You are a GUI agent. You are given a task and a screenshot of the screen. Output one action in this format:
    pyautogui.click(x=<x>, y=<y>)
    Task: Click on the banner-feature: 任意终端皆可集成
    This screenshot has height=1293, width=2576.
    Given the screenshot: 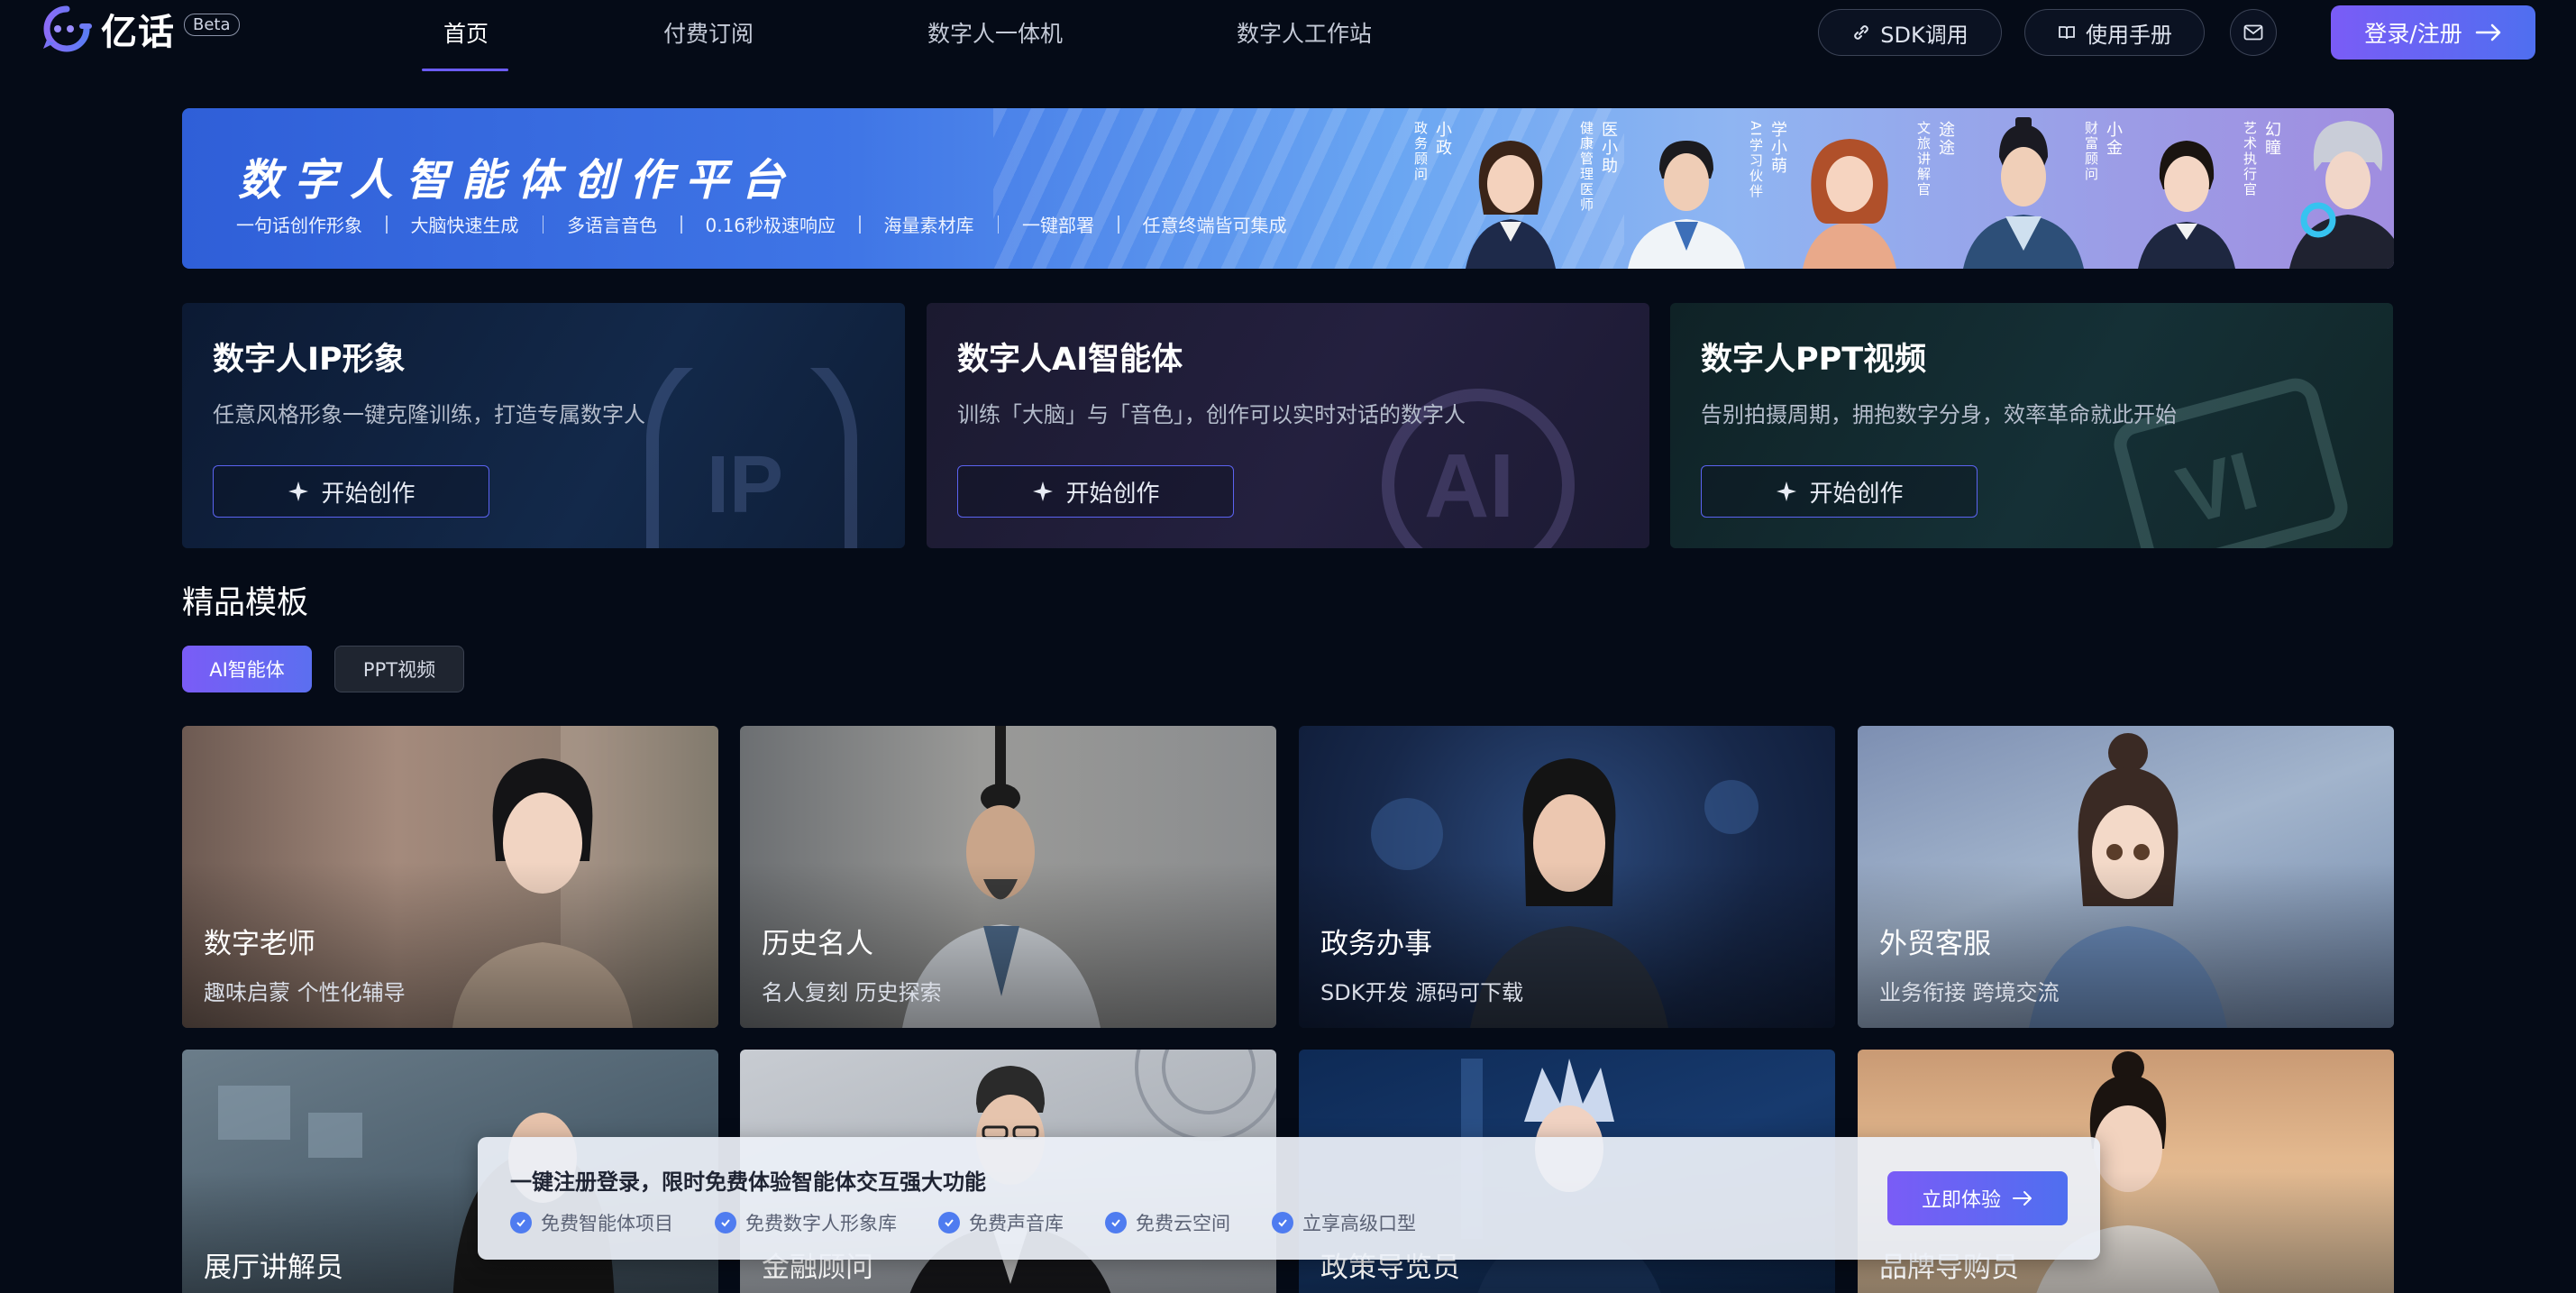 What is the action you would take?
    pyautogui.click(x=1214, y=226)
    